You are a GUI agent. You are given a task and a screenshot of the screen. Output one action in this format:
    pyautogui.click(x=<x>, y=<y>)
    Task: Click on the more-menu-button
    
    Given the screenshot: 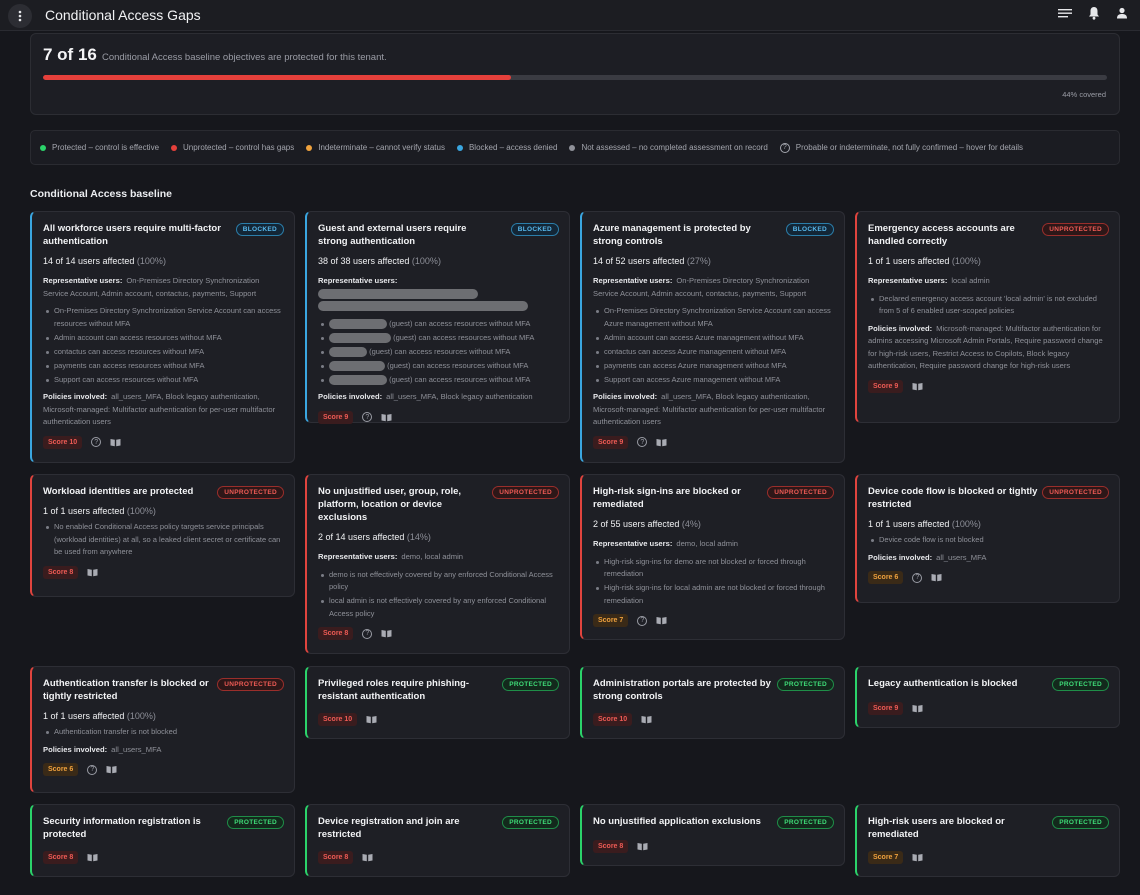 What is the action you would take?
    pyautogui.click(x=20, y=16)
    